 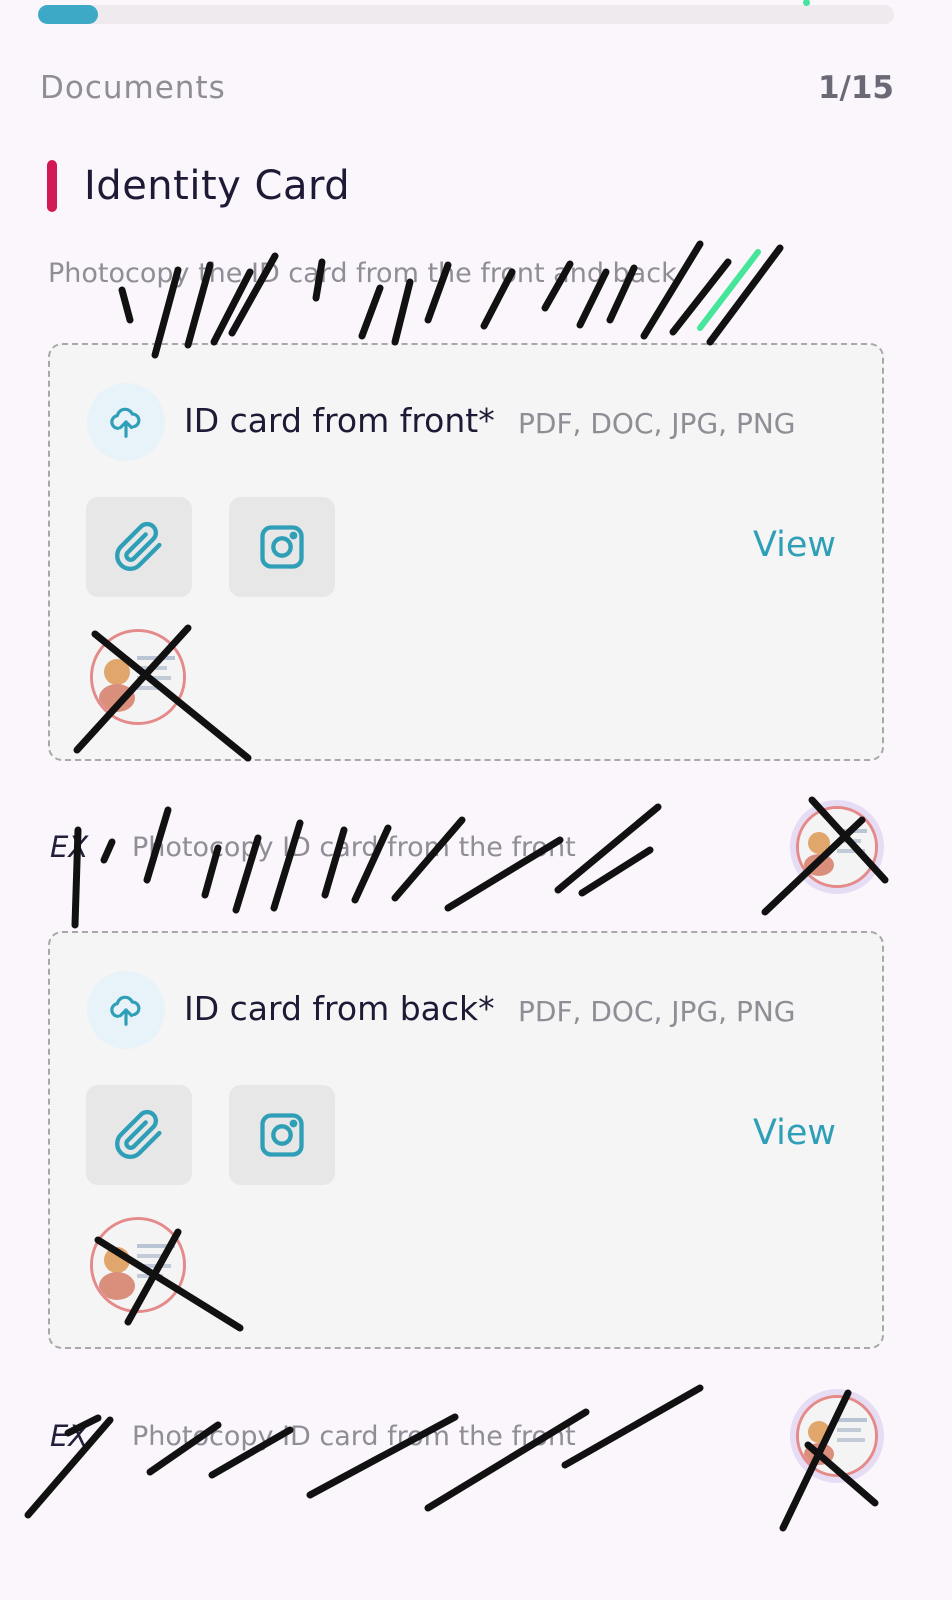 I want to click on page-counter: 1/15, so click(x=855, y=88).